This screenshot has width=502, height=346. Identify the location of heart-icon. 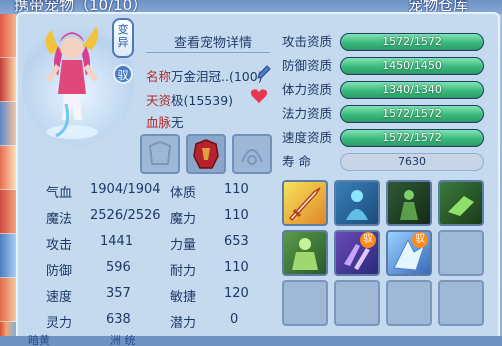
(259, 96).